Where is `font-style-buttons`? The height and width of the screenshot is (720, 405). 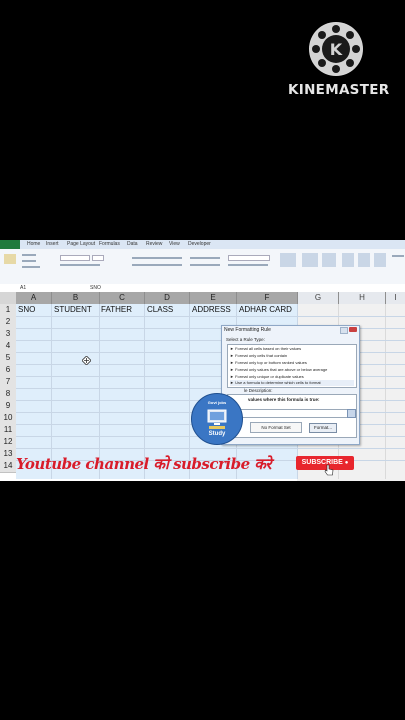 font-style-buttons is located at coordinates (80, 265).